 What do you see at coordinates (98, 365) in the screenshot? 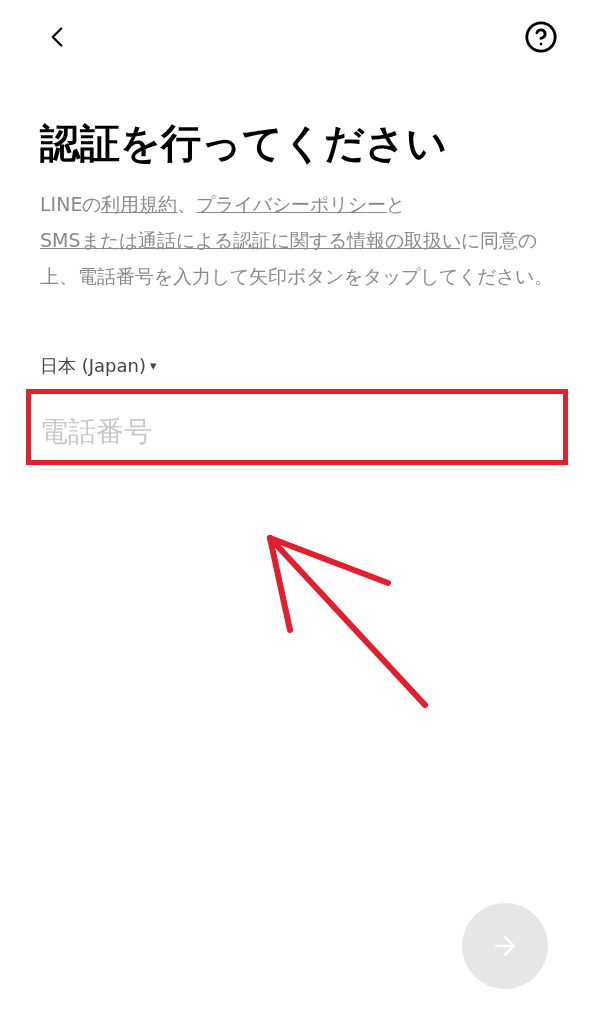
I see `country-selector: 日本 (Japan) ▾` at bounding box center [98, 365].